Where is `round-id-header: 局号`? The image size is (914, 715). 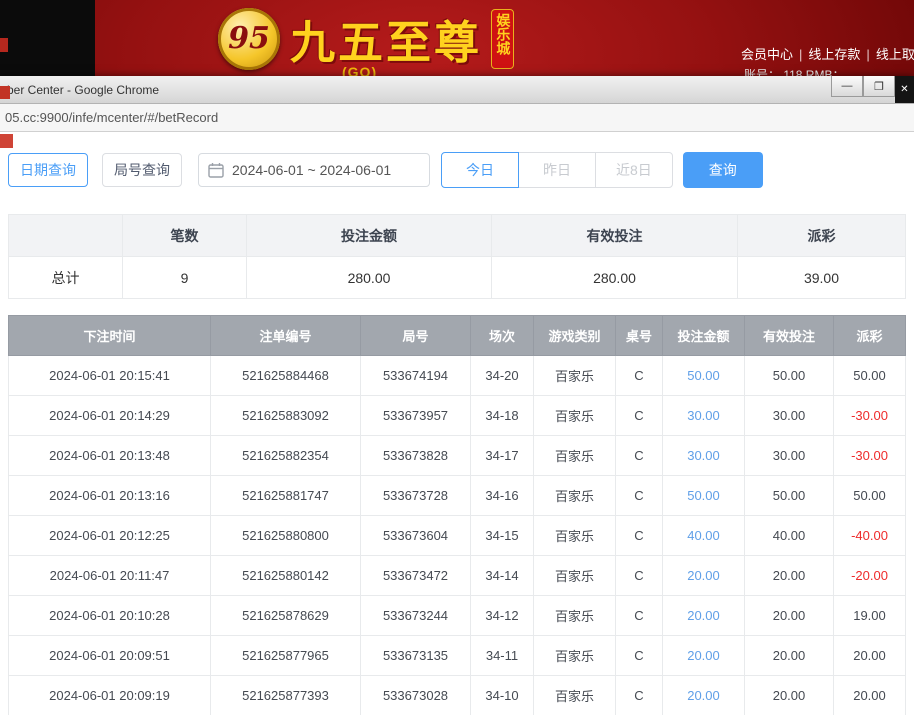
round-id-header: 局号 is located at coordinates (415, 335).